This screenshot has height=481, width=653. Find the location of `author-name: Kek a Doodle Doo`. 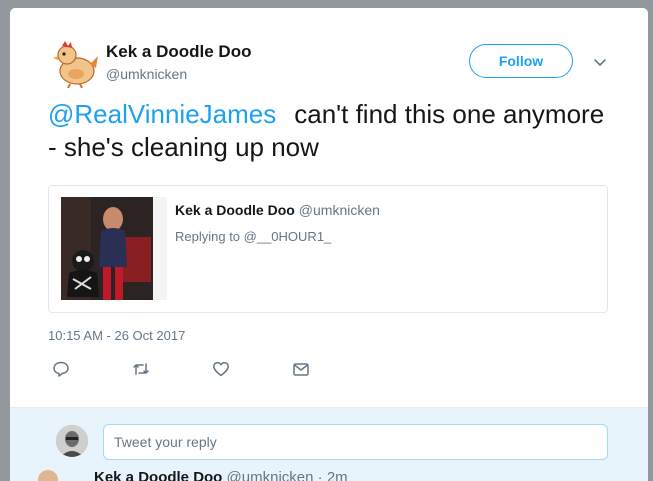

author-name: Kek a Doodle Doo is located at coordinates (178, 52).